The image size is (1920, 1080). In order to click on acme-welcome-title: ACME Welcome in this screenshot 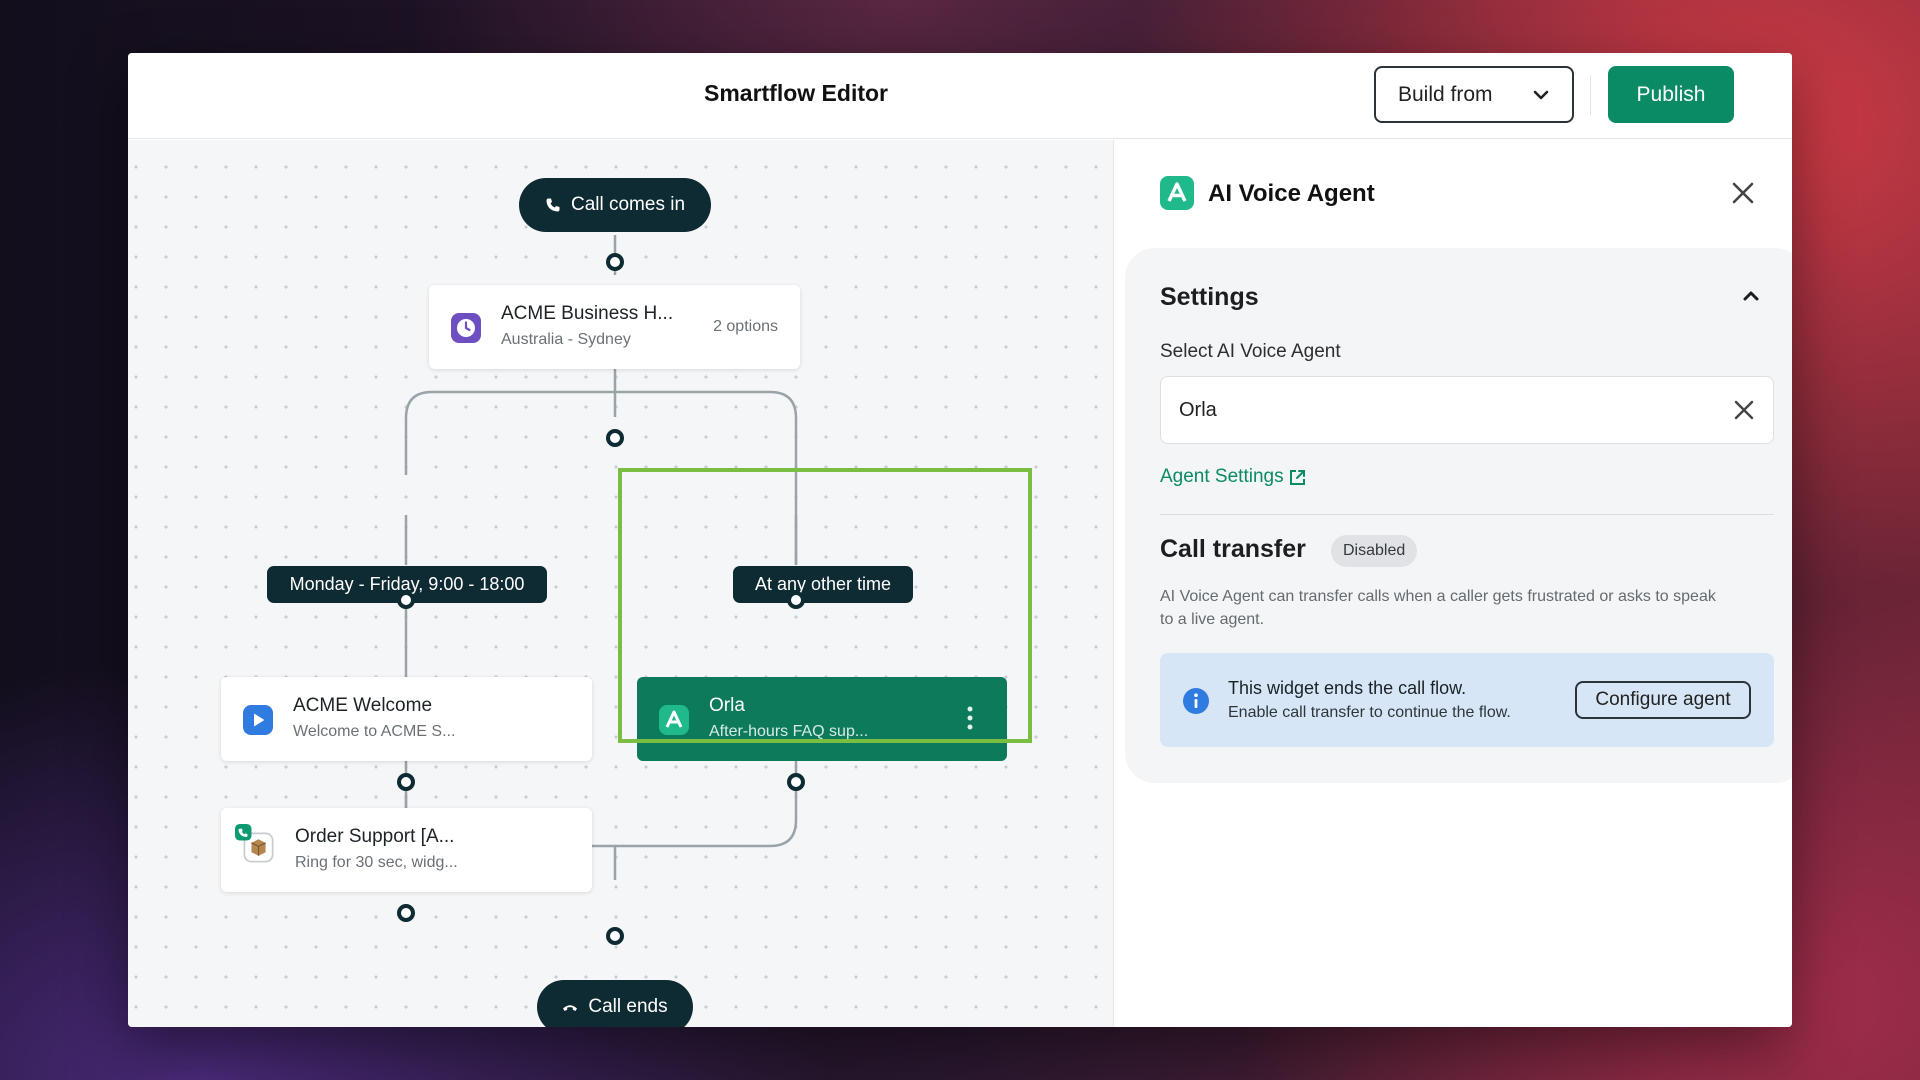, I will do `click(363, 705)`.